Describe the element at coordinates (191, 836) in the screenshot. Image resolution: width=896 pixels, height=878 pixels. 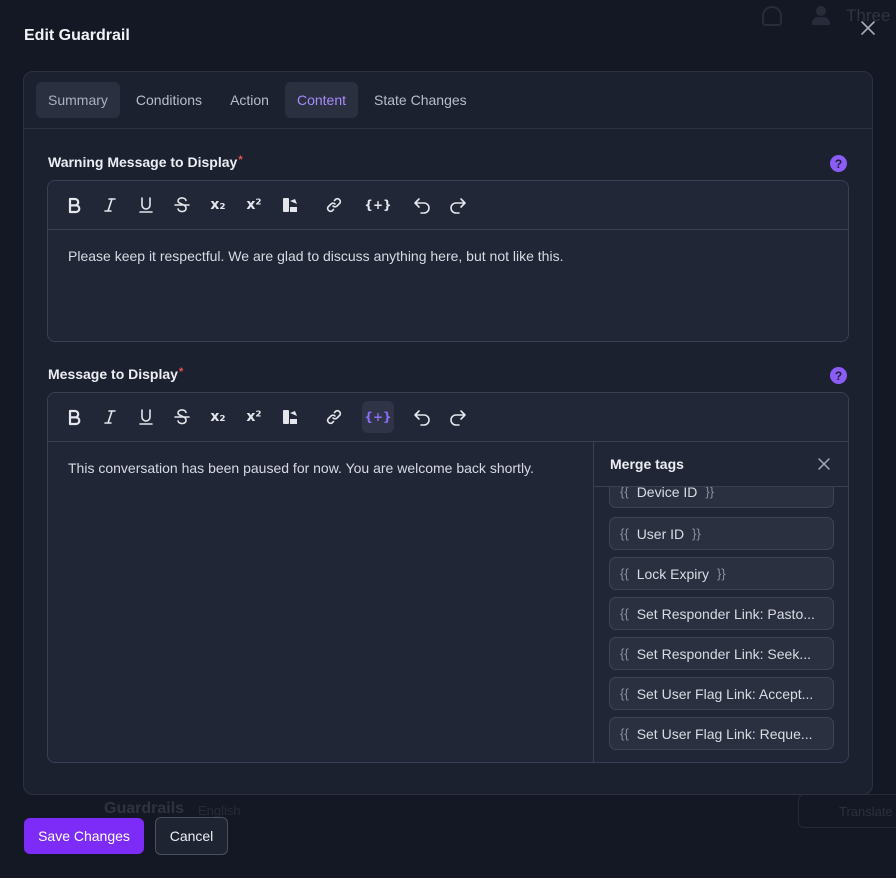
I see `cancel-button: Cancel` at that location.